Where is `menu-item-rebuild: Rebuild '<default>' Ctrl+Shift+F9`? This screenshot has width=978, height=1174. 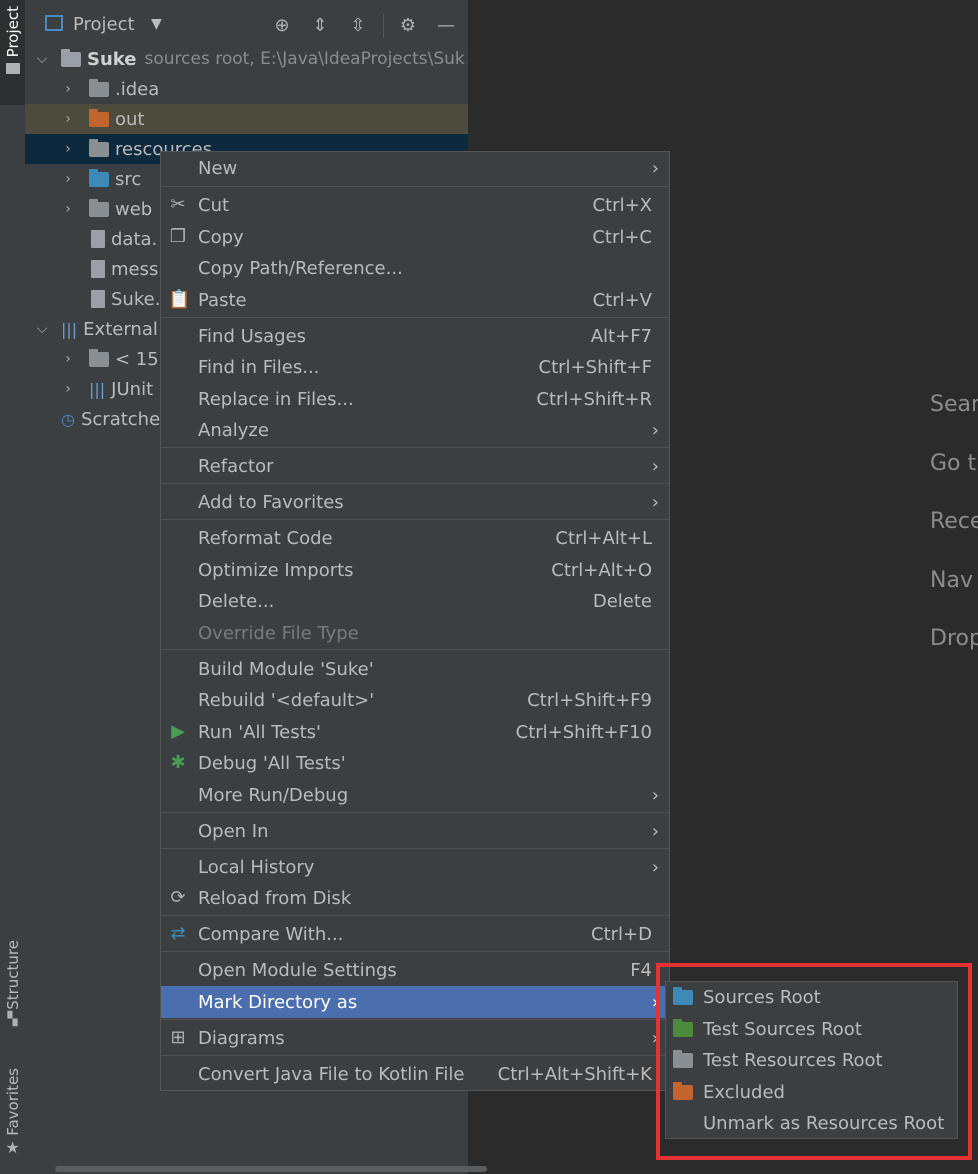
menu-item-rebuild: Rebuild '<default>' Ctrl+Shift+F9 is located at coordinates (415, 700).